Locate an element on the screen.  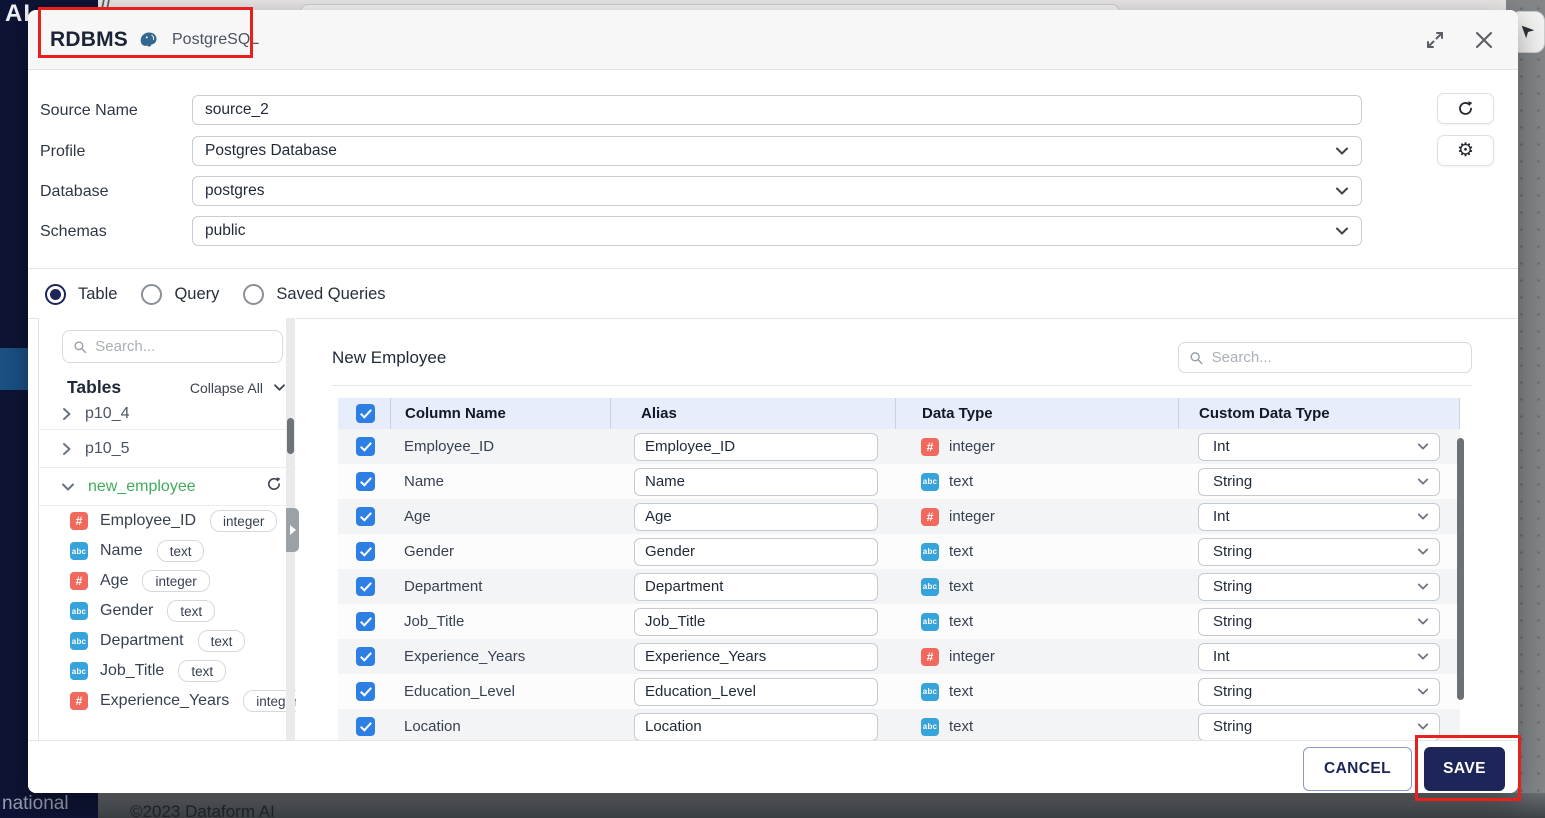
modal-title: RDBMS is located at coordinates (89, 39).